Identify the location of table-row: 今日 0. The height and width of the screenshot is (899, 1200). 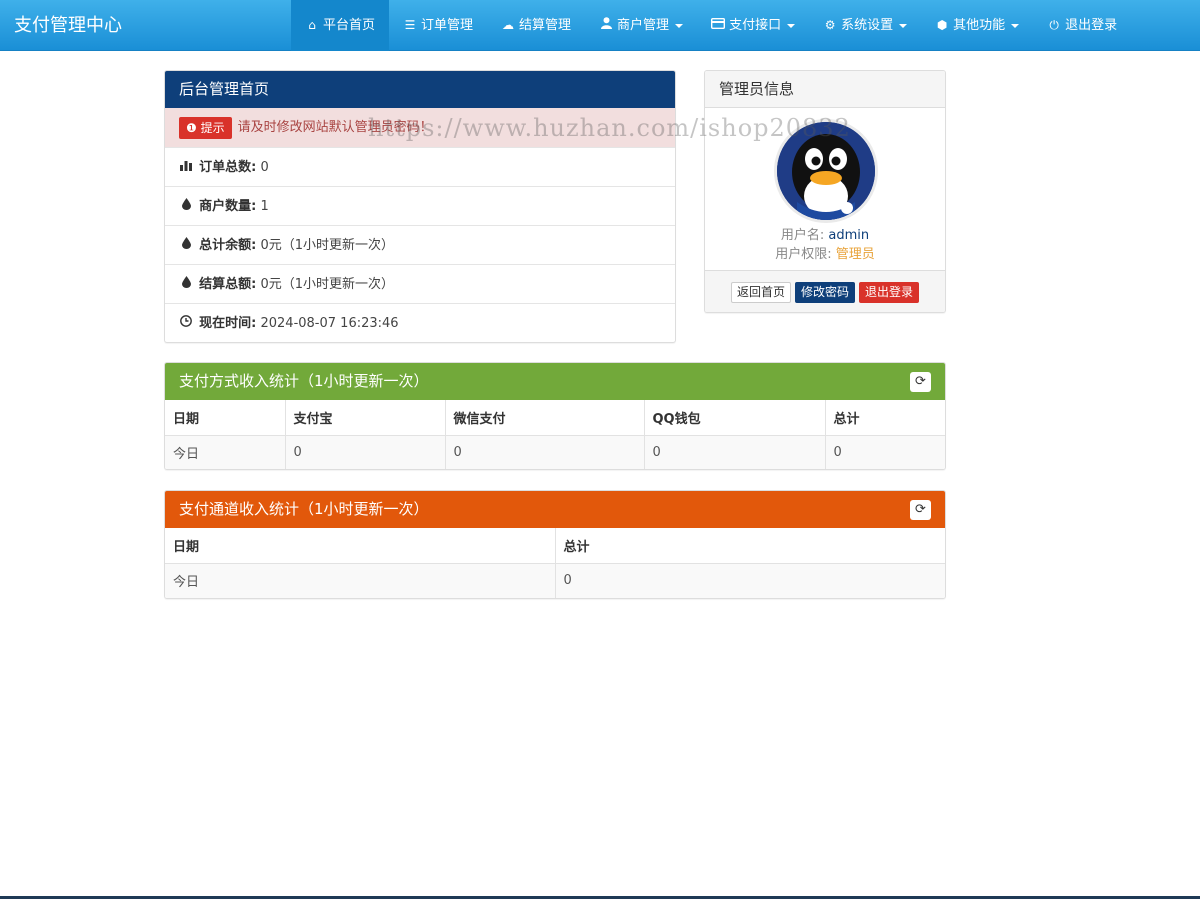
(555, 580).